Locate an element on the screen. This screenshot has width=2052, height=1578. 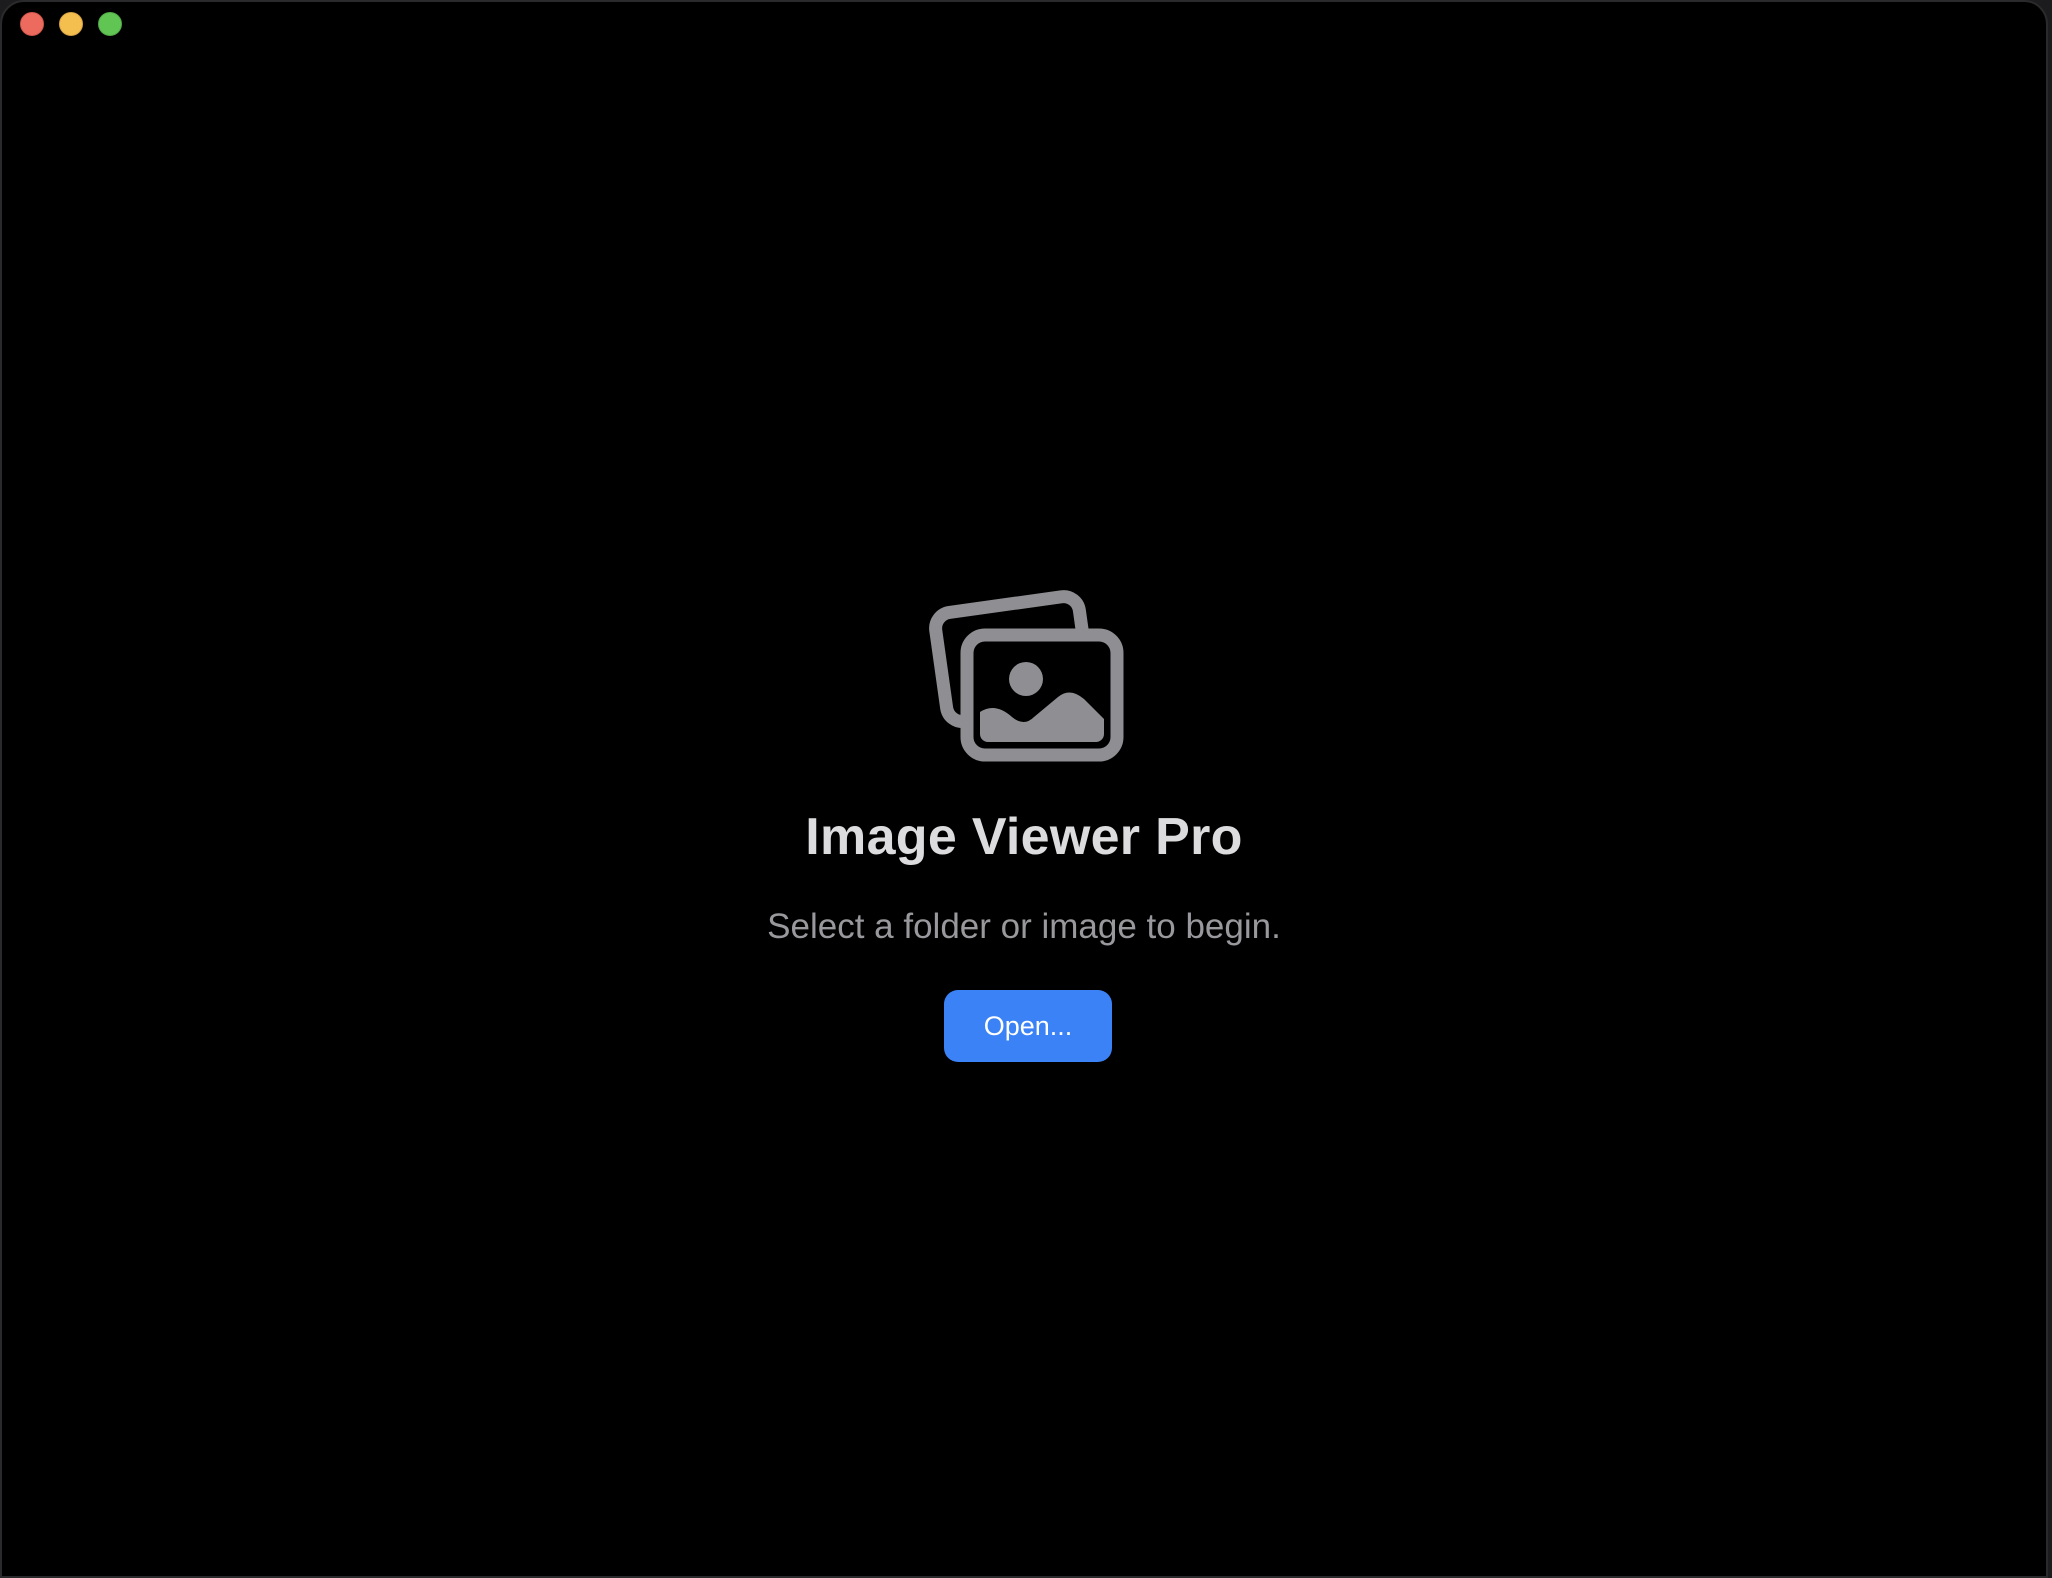
empty-state-subtitle: Select a folder or image to begin. is located at coordinates (1024, 926).